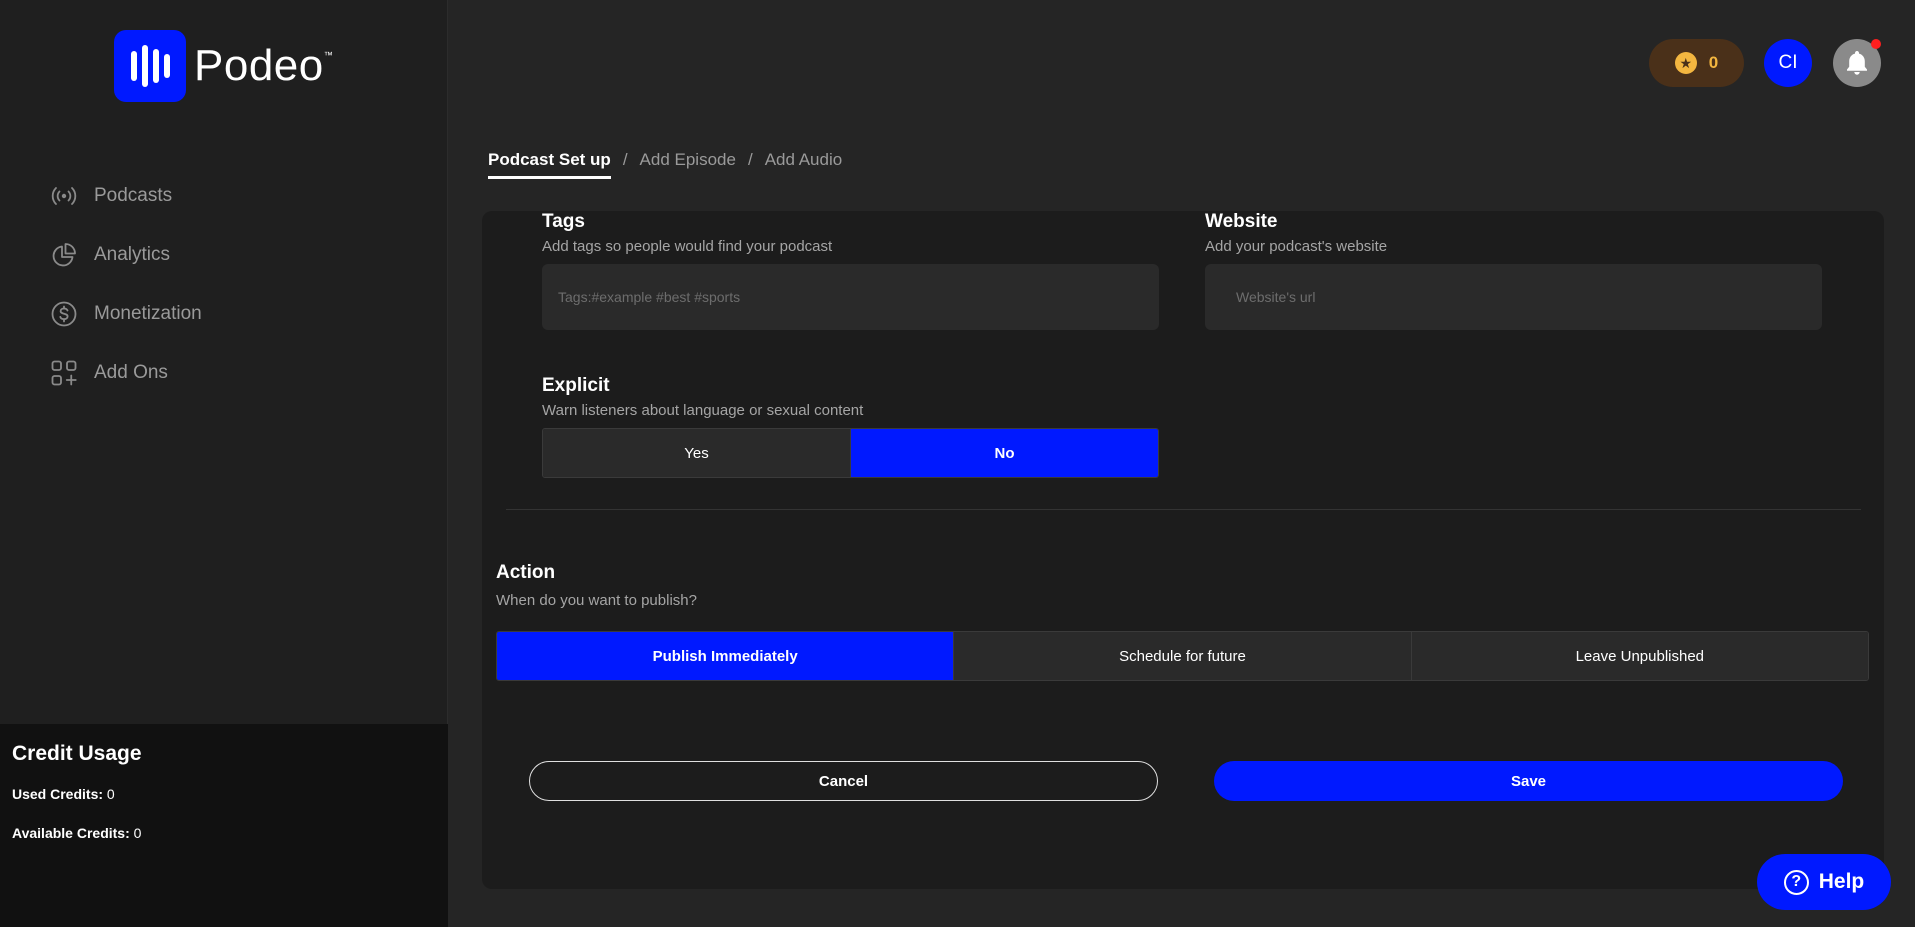 The height and width of the screenshot is (927, 1915). I want to click on explicit-title: Explicit, so click(576, 385).